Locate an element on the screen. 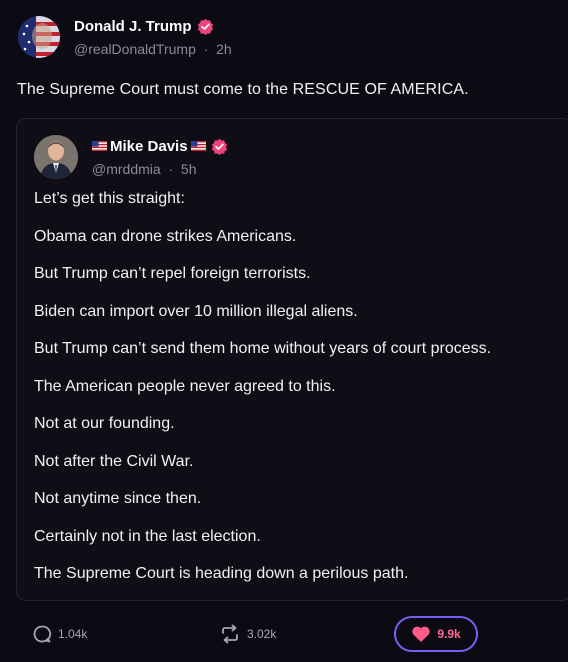 Image resolution: width=568 pixels, height=662 pixels. post-author: Donald J. Trump @realDonaldTrump · 2h is located at coordinates (125, 37).